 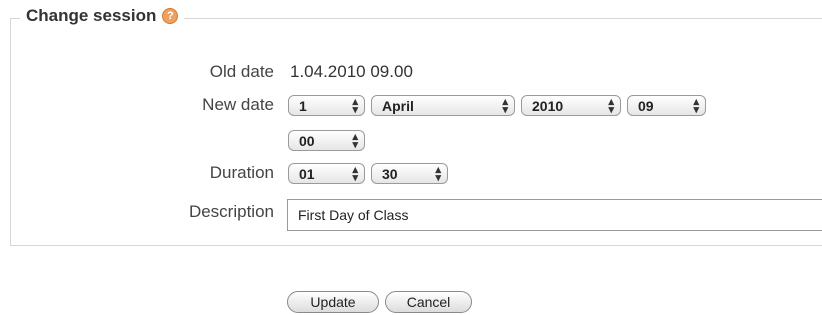 What do you see at coordinates (646, 105) in the screenshot?
I see `hour-value: 09` at bounding box center [646, 105].